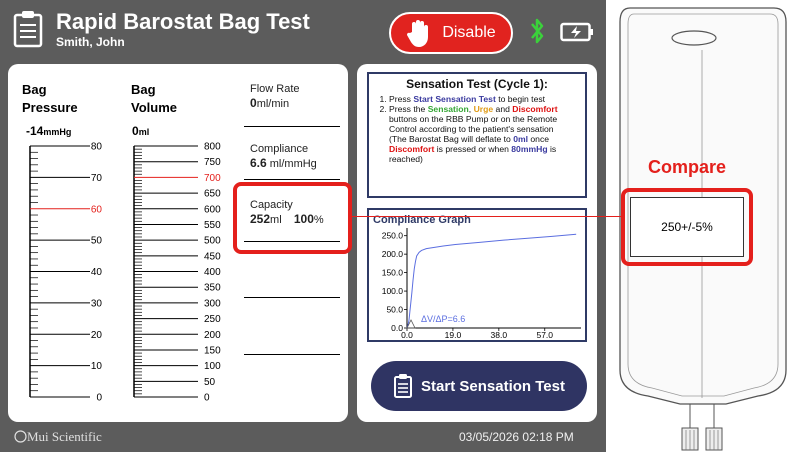  I want to click on pressure-readout: -14mmHg, so click(48, 131).